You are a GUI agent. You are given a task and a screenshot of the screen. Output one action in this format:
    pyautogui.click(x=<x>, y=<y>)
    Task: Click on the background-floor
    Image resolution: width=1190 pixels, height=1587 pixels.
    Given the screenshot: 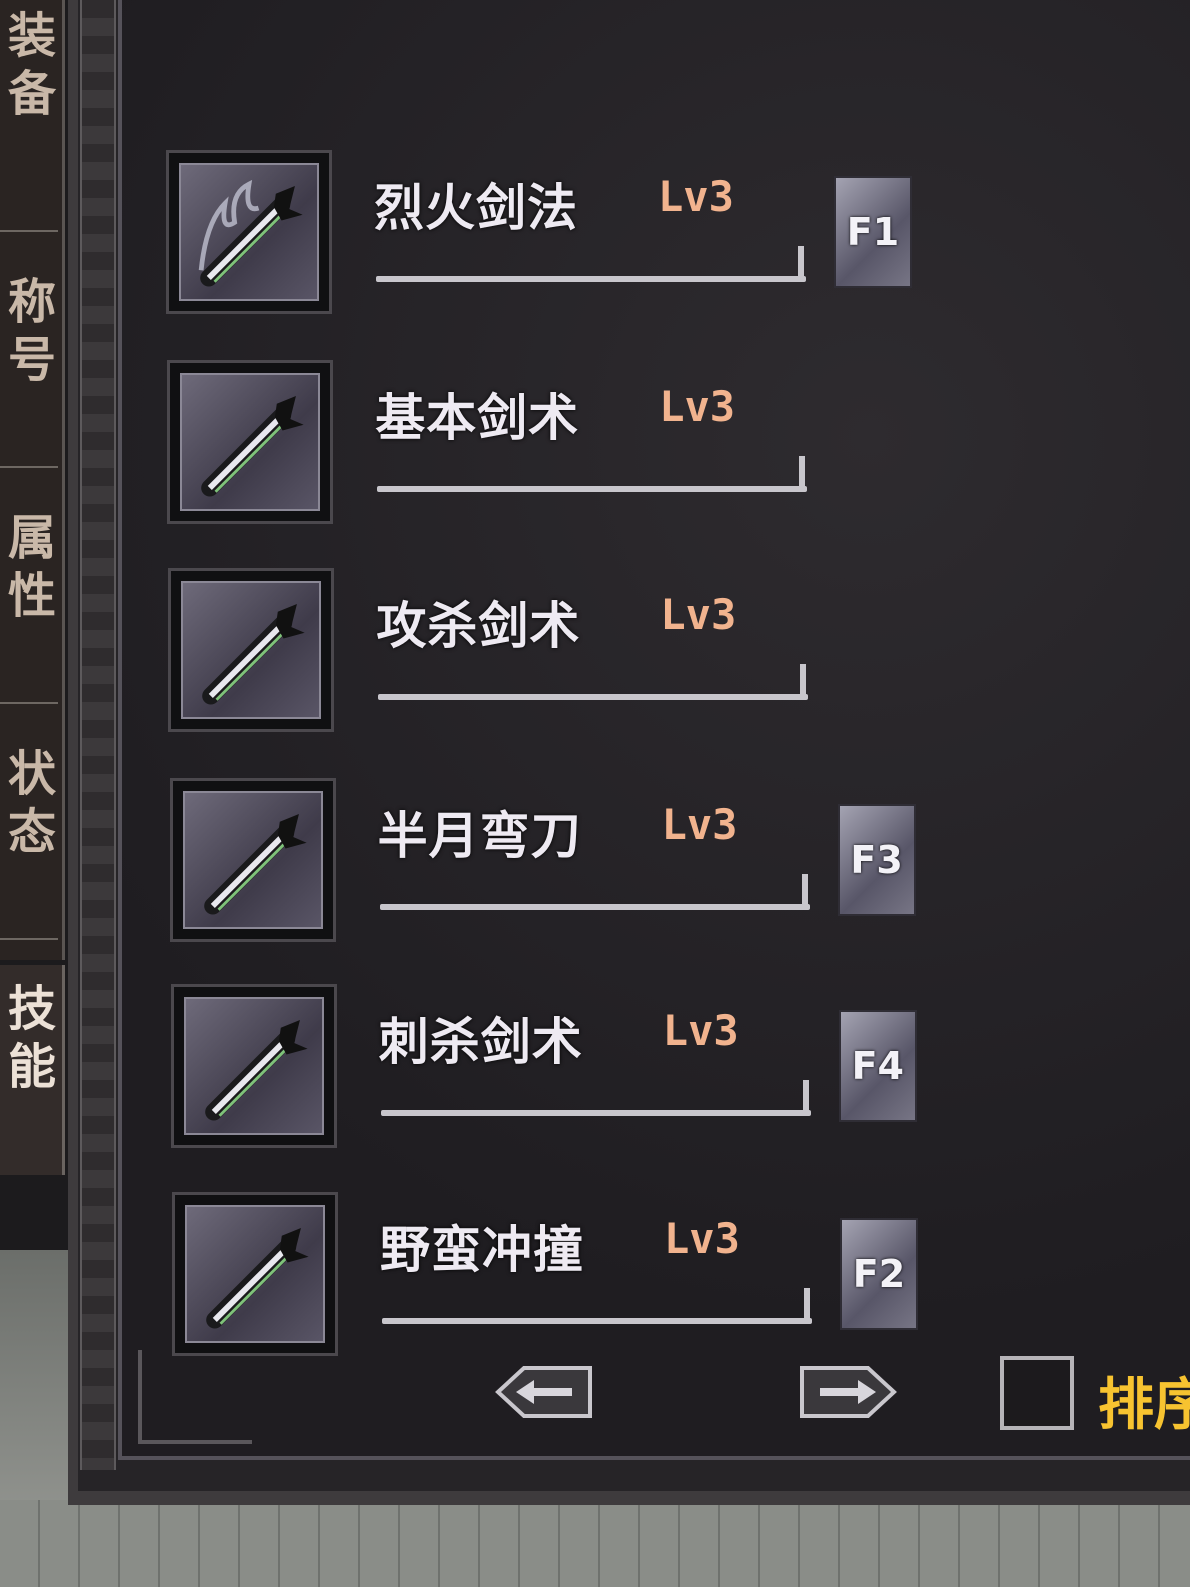 What is the action you would take?
    pyautogui.click(x=595, y=1543)
    